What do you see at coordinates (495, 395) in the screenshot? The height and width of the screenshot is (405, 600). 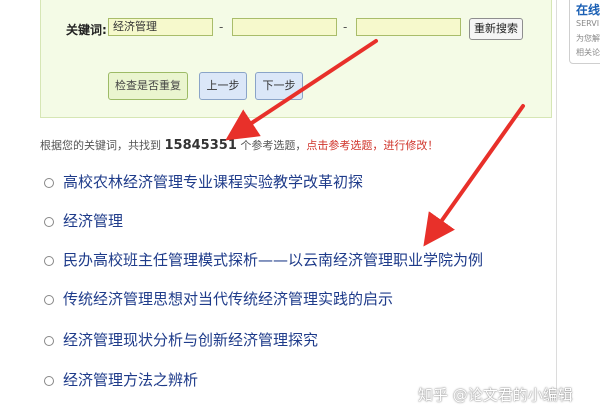 I see `watermark: 知乎 @论文君的小编辑` at bounding box center [495, 395].